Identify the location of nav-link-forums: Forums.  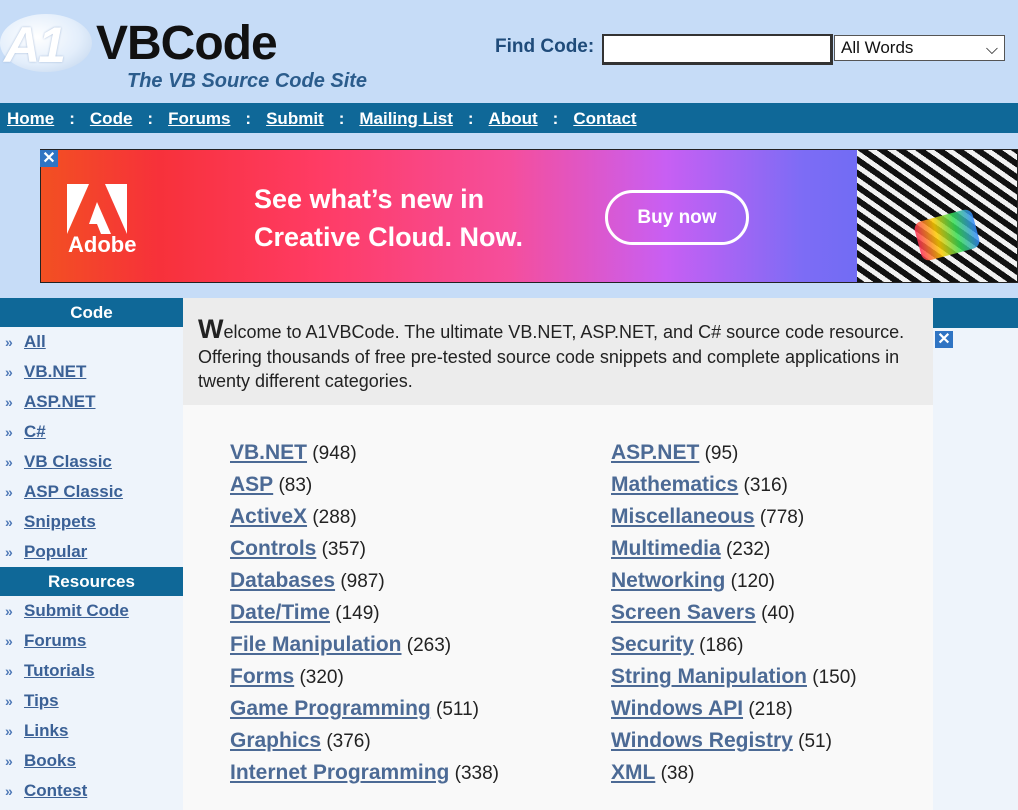
(199, 119).